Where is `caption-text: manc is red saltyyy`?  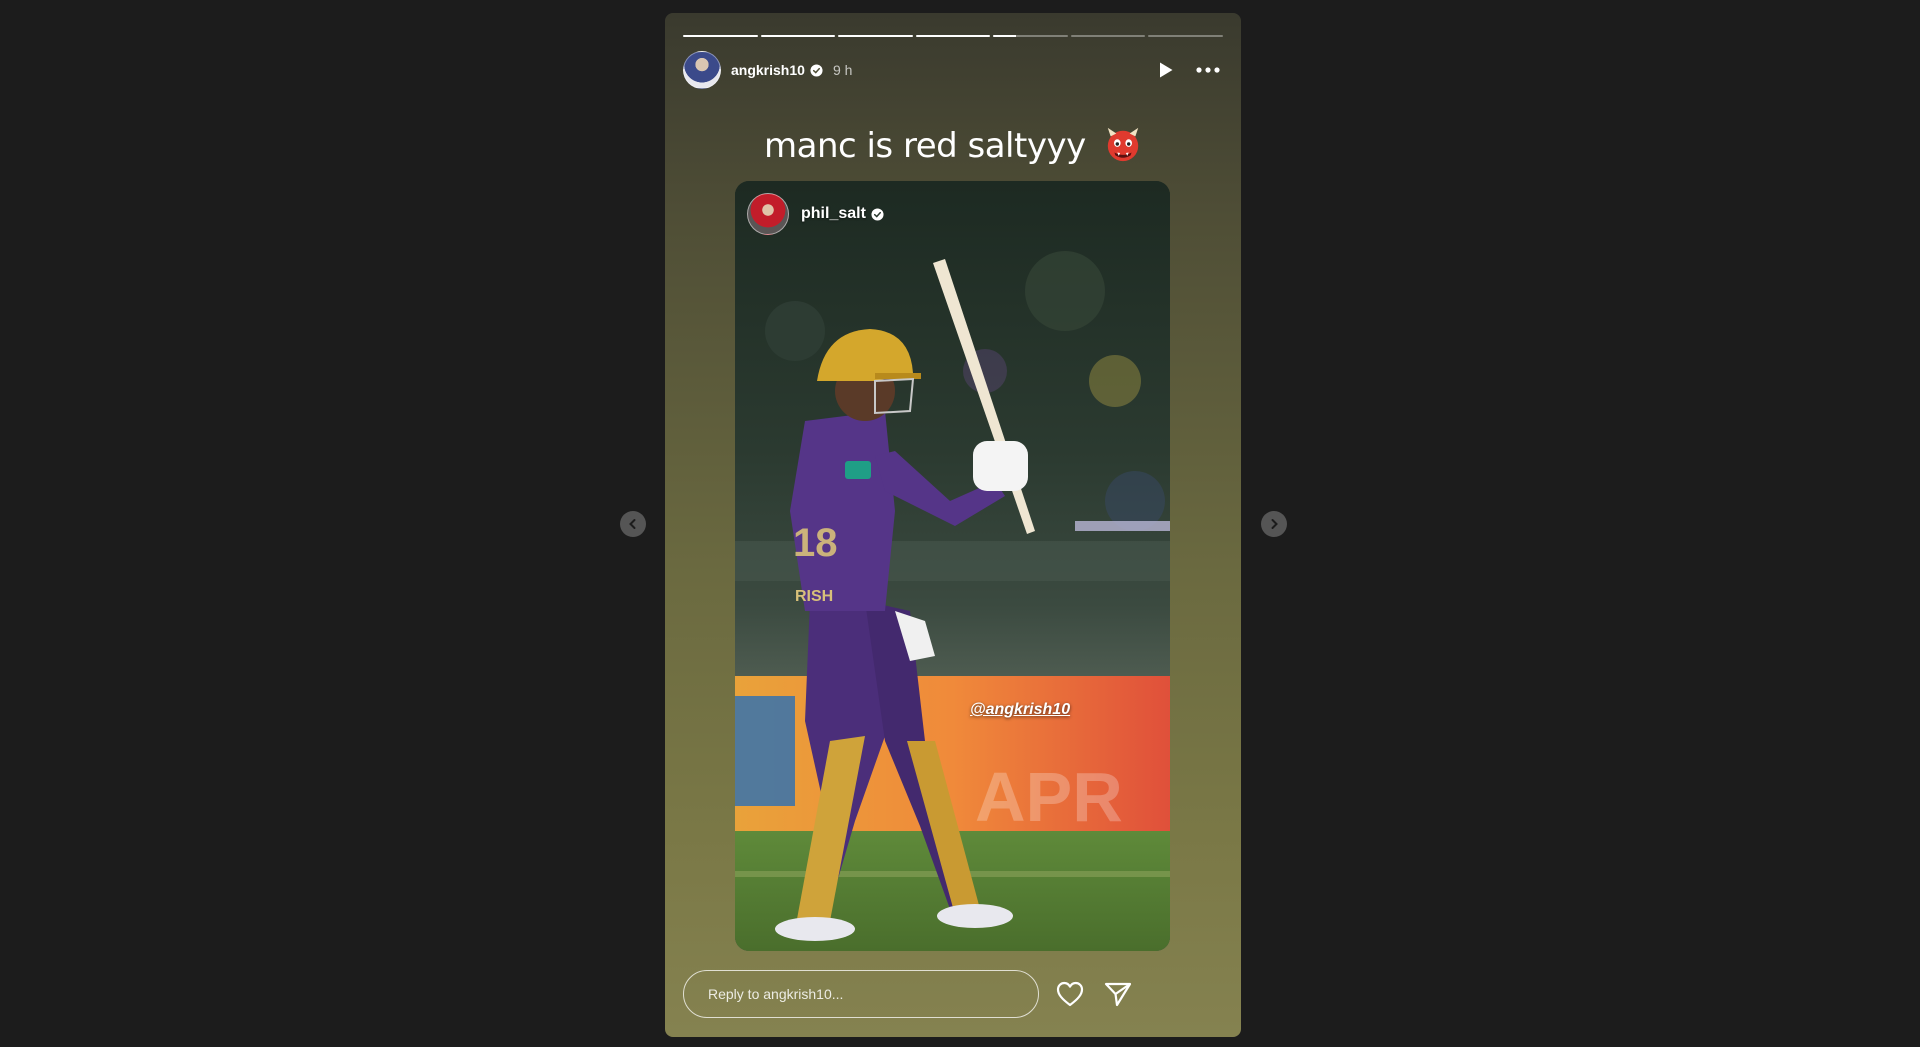 caption-text: manc is red saltyyy is located at coordinates (924, 146).